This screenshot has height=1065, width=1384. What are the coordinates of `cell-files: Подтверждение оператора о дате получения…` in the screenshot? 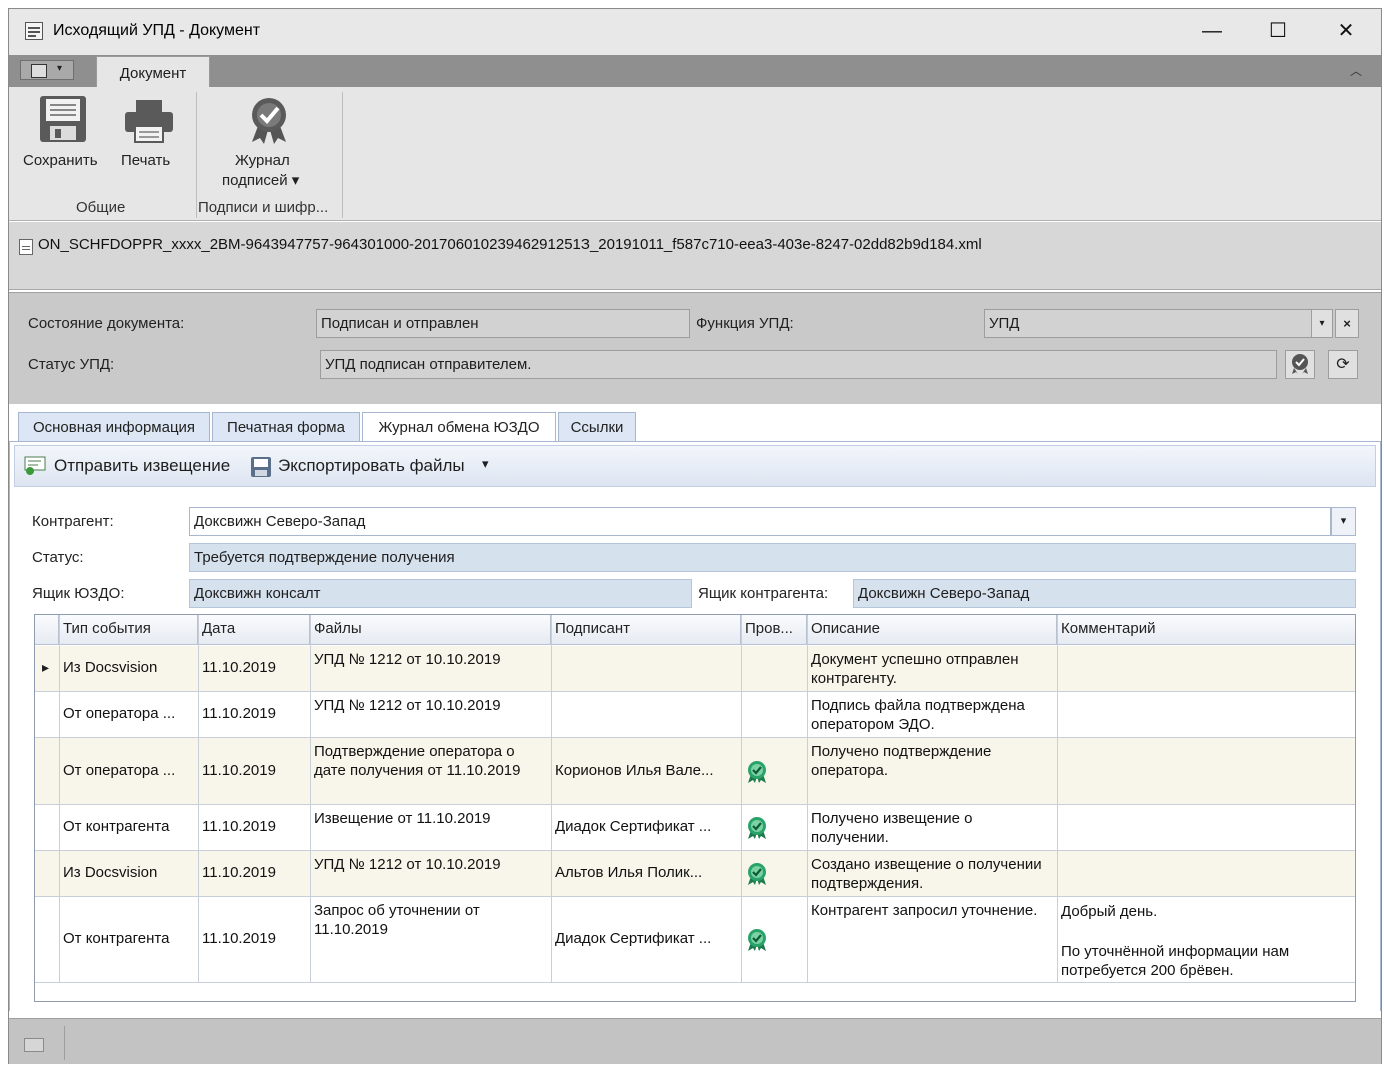 It's located at (417, 761).